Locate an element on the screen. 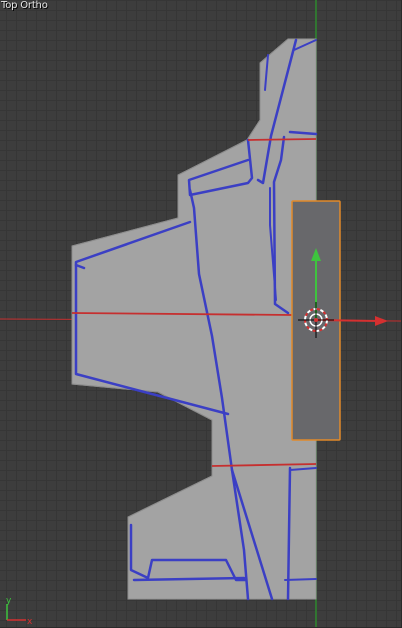 This screenshot has width=402, height=628. axis-x-label: x is located at coordinates (30, 622).